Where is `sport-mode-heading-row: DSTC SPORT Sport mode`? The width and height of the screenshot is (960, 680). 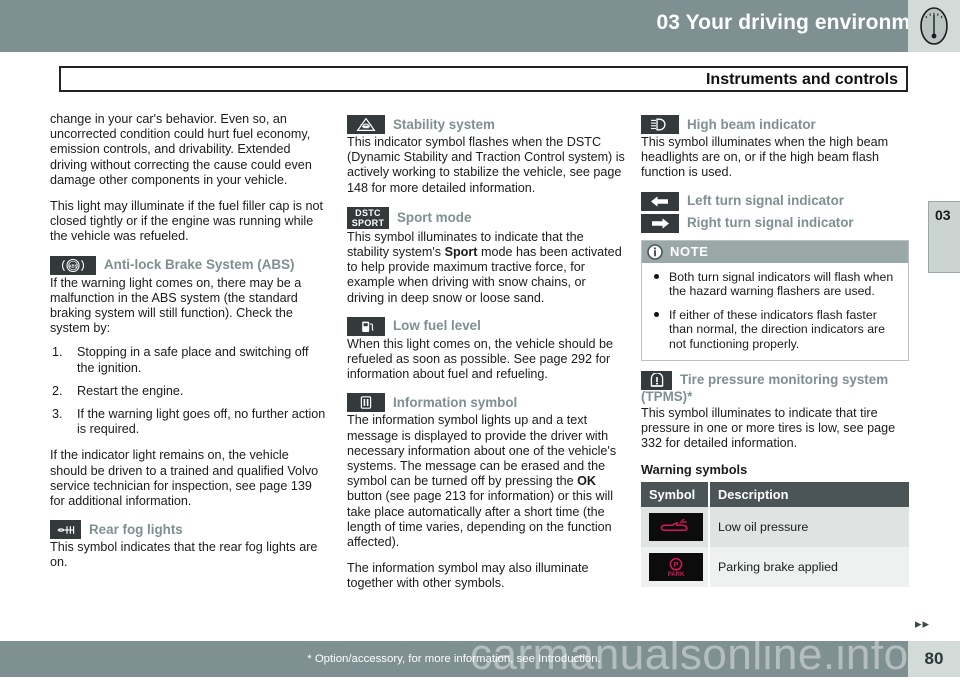
sport-mode-heading-row: DSTC SPORT Sport mode is located at coordinates (486, 218).